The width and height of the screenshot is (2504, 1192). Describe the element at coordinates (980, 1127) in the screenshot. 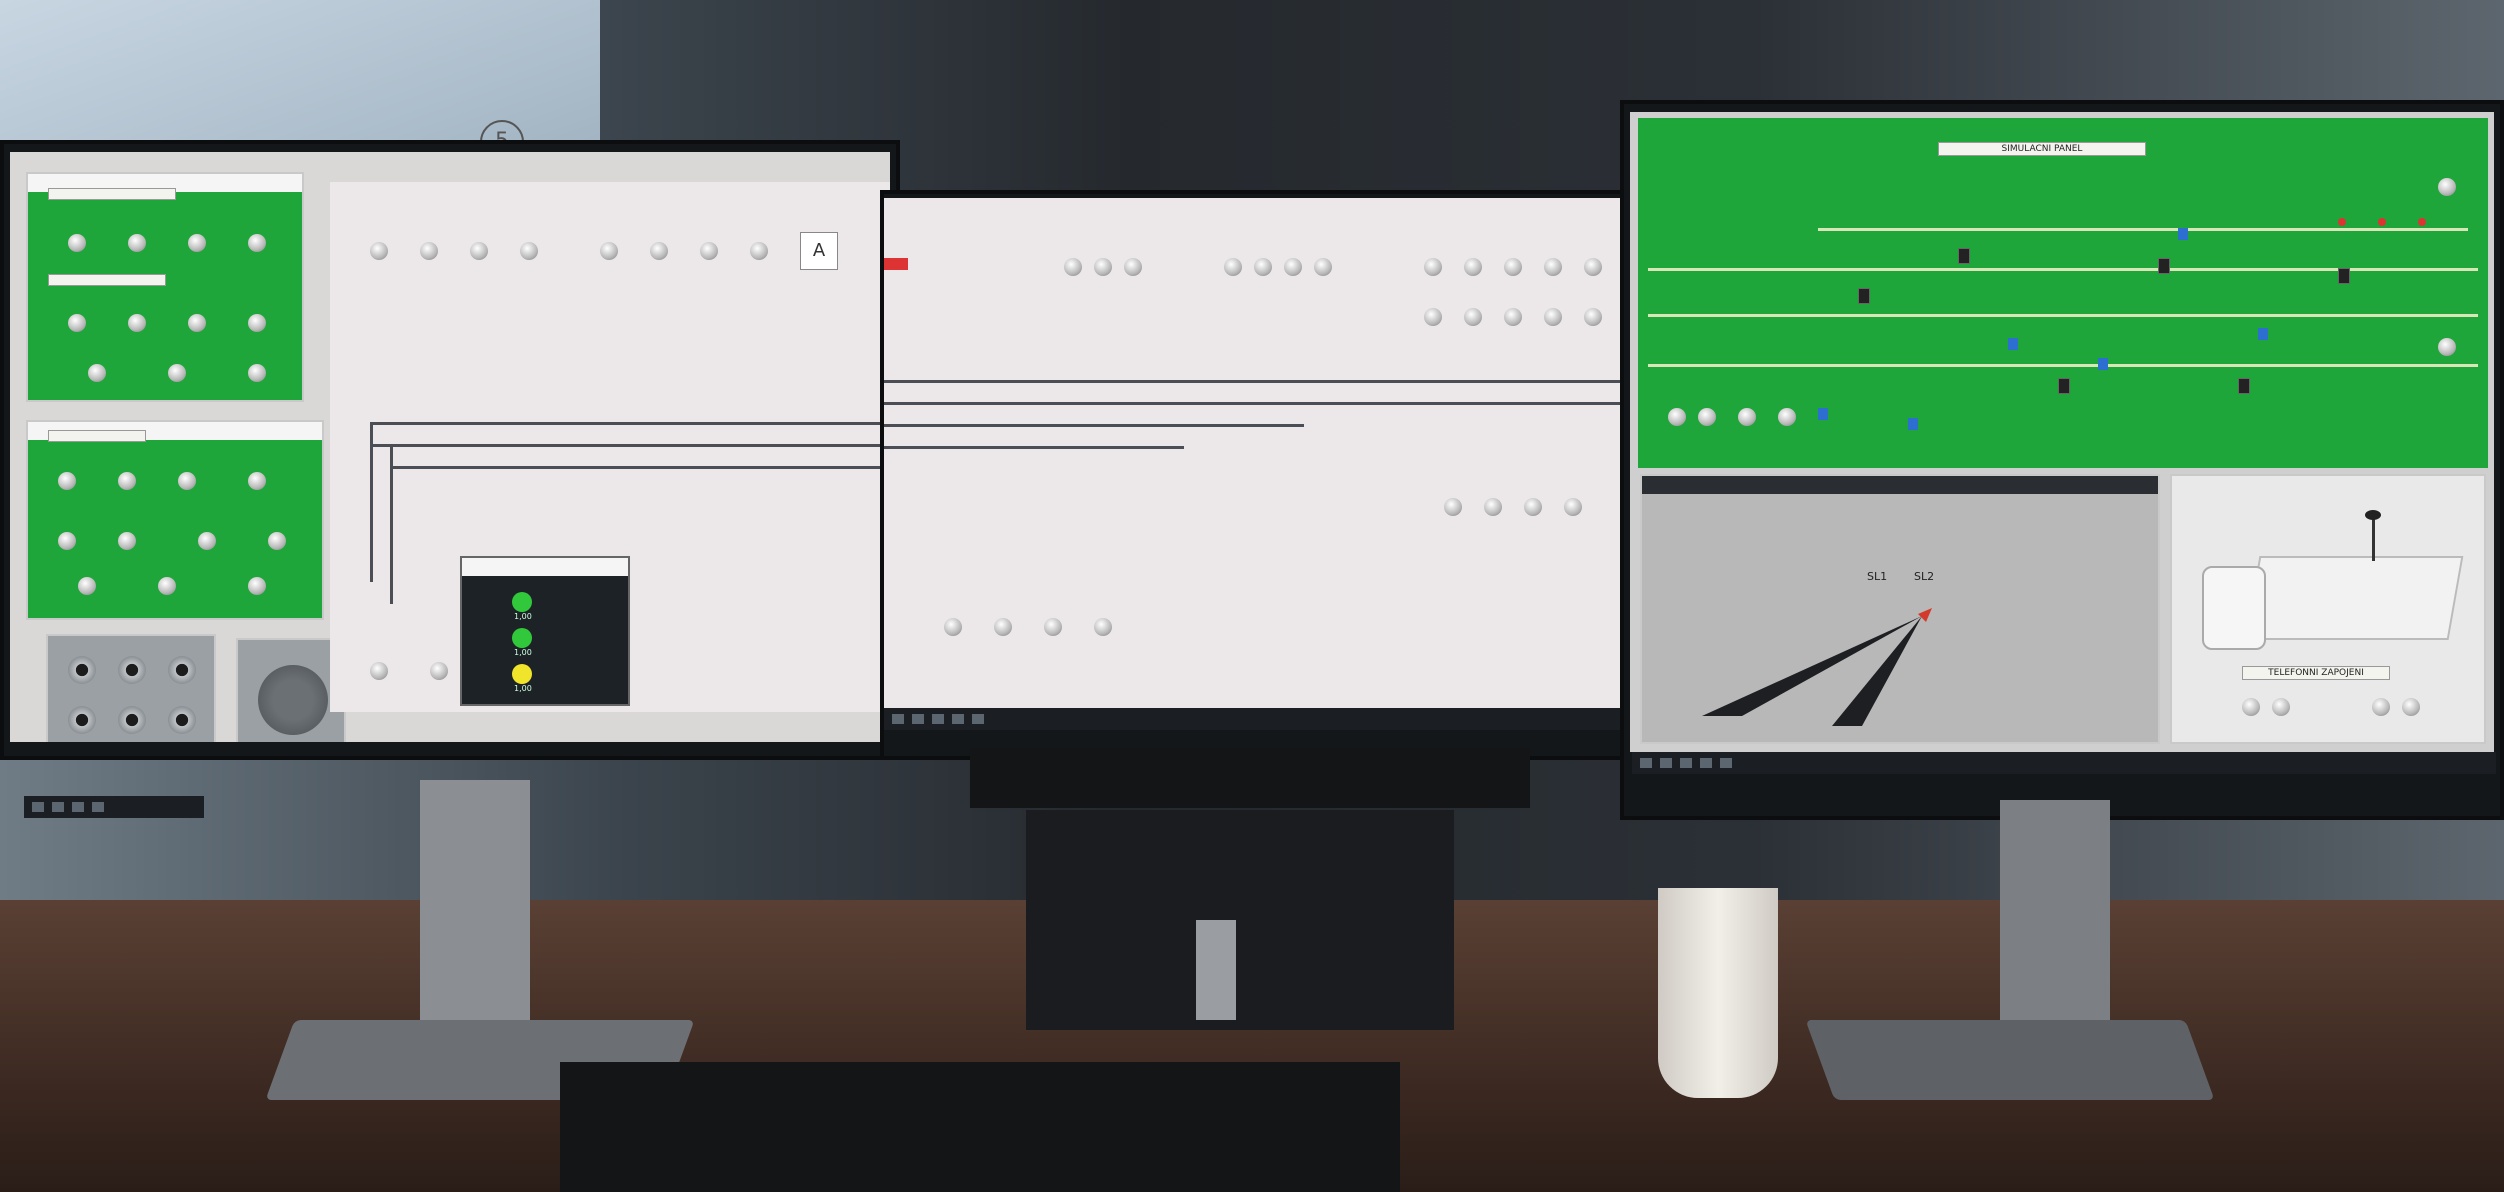

I see `keyboard` at that location.